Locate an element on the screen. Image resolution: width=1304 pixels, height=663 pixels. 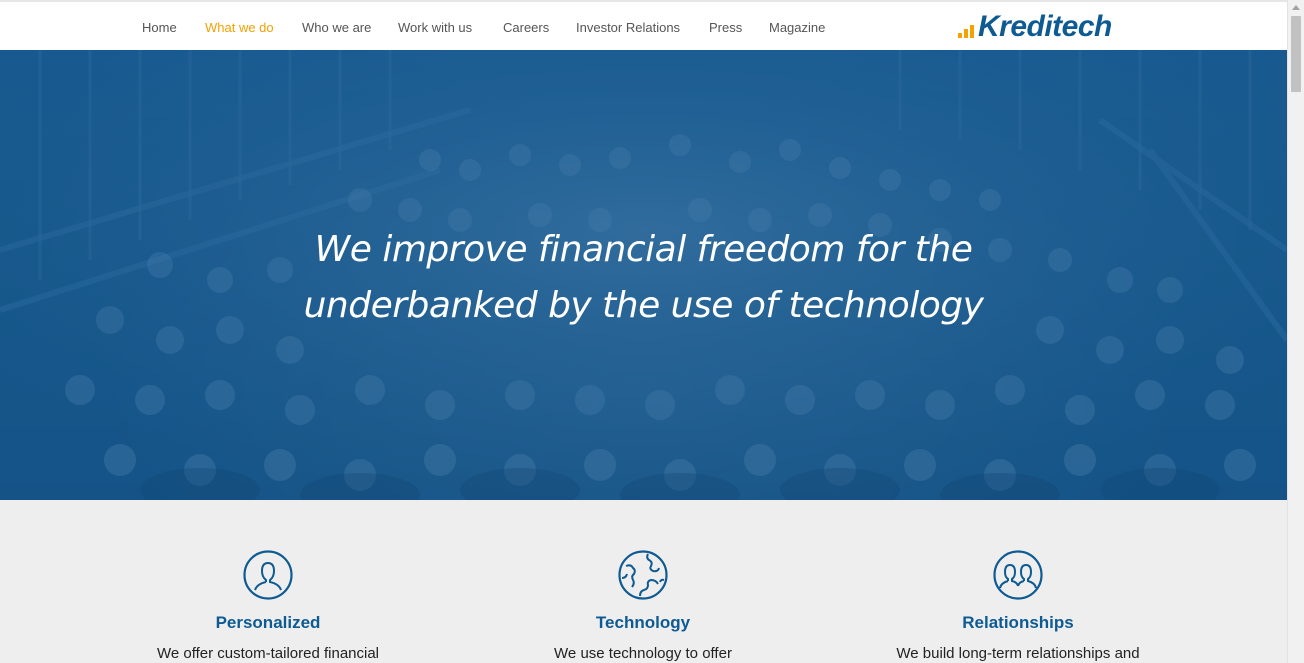
people-icon is located at coordinates (1018, 575).